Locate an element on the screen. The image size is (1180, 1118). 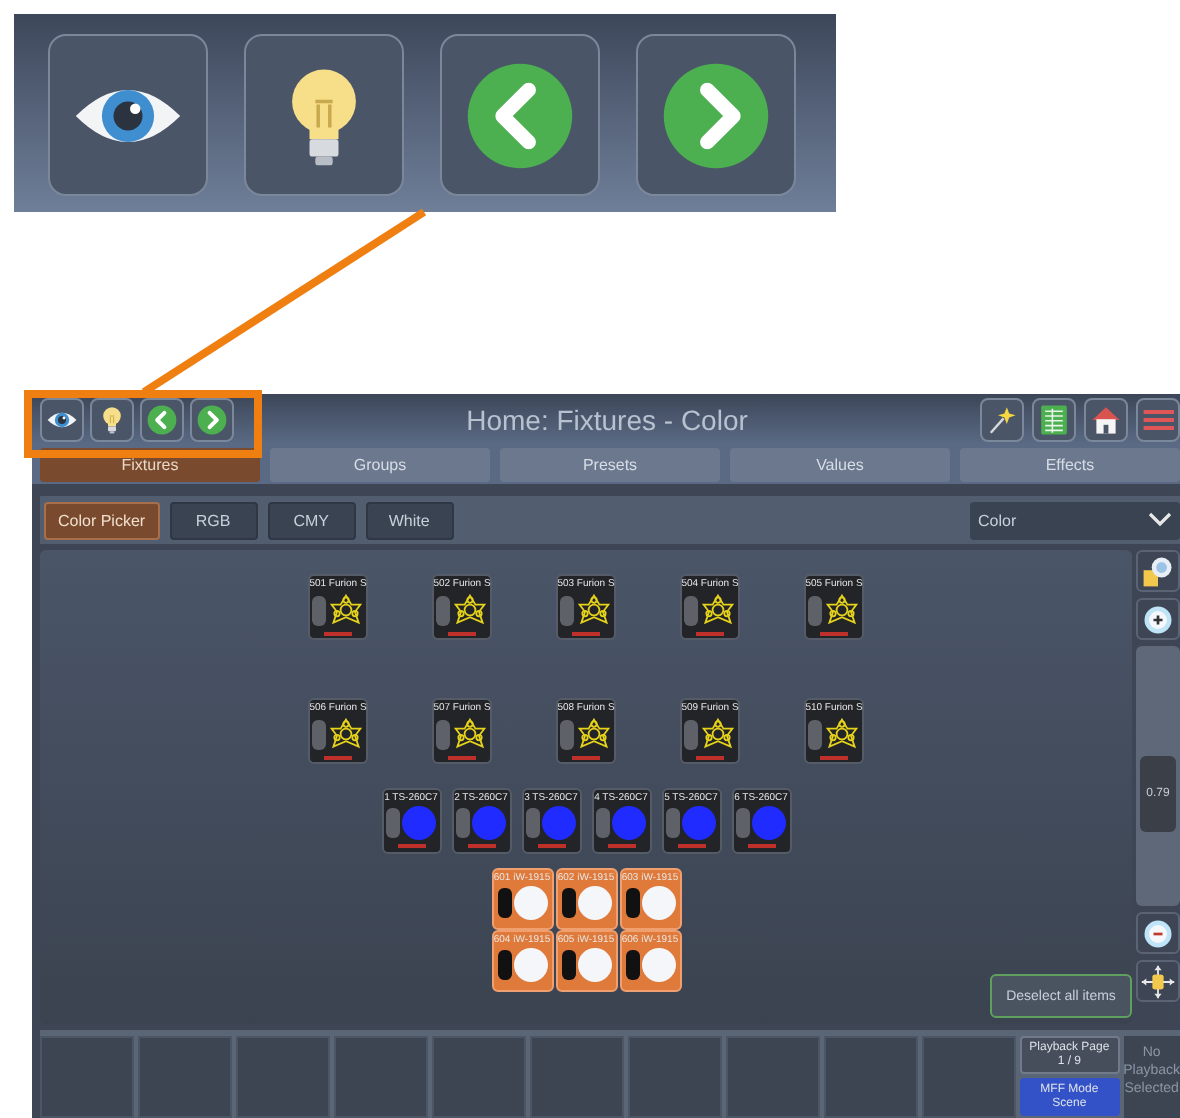
color-picker-icon is located at coordinates (1158, 571).